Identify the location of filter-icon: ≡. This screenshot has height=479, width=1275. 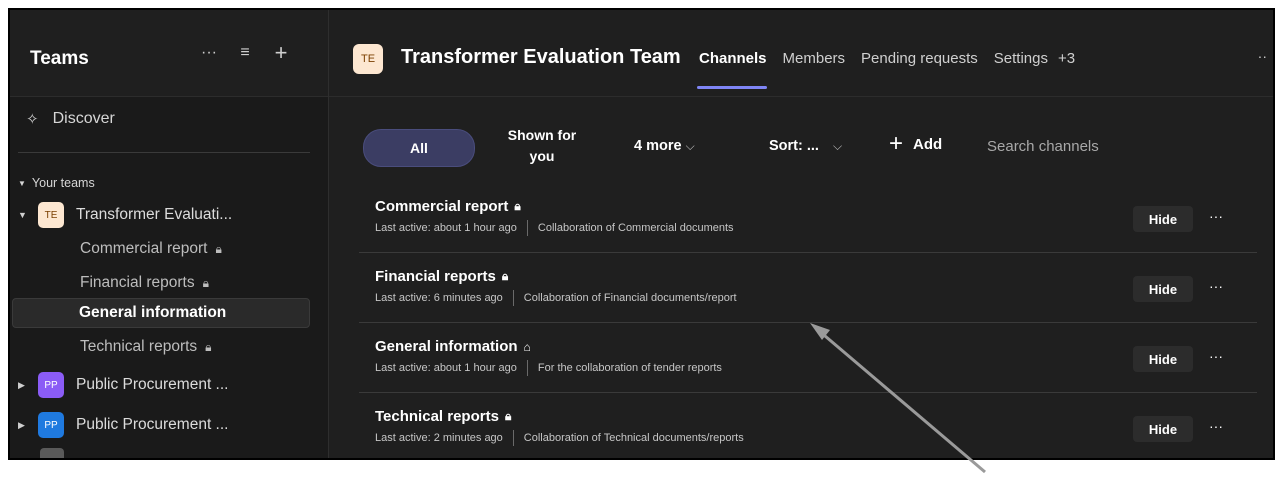
(245, 53).